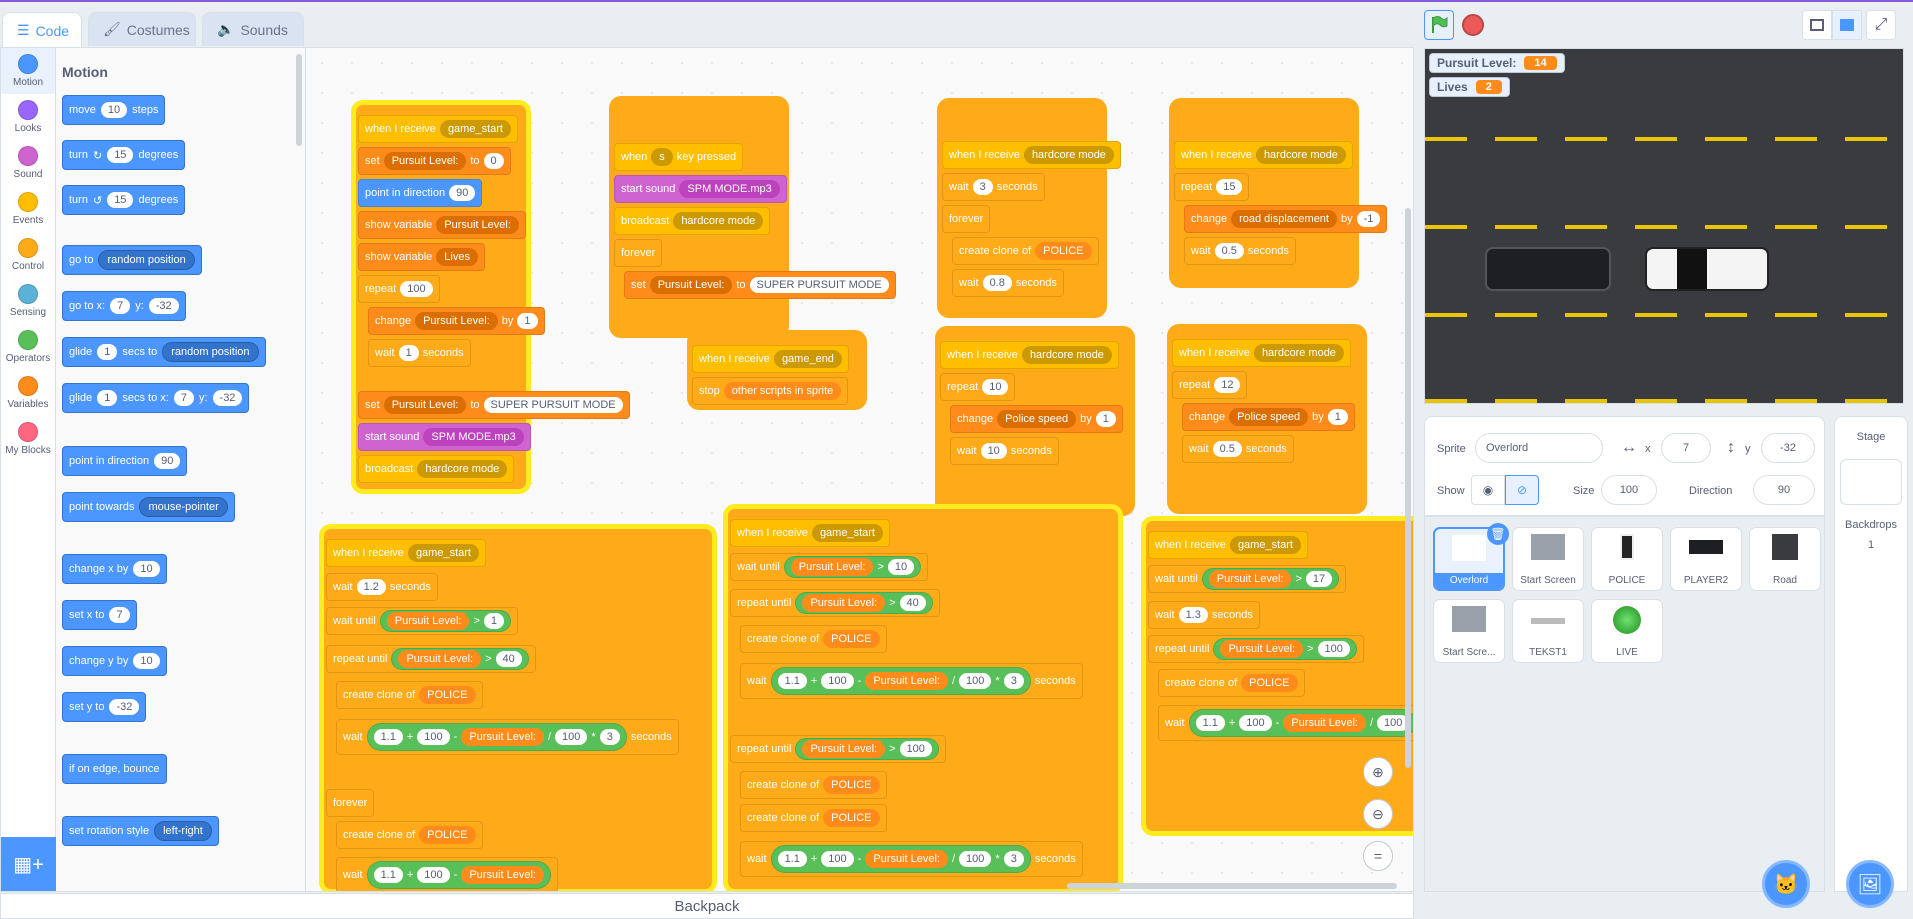 This screenshot has height=919, width=1913. Describe the element at coordinates (104, 707) in the screenshot. I see `set-y-block: set y to -32` at that location.